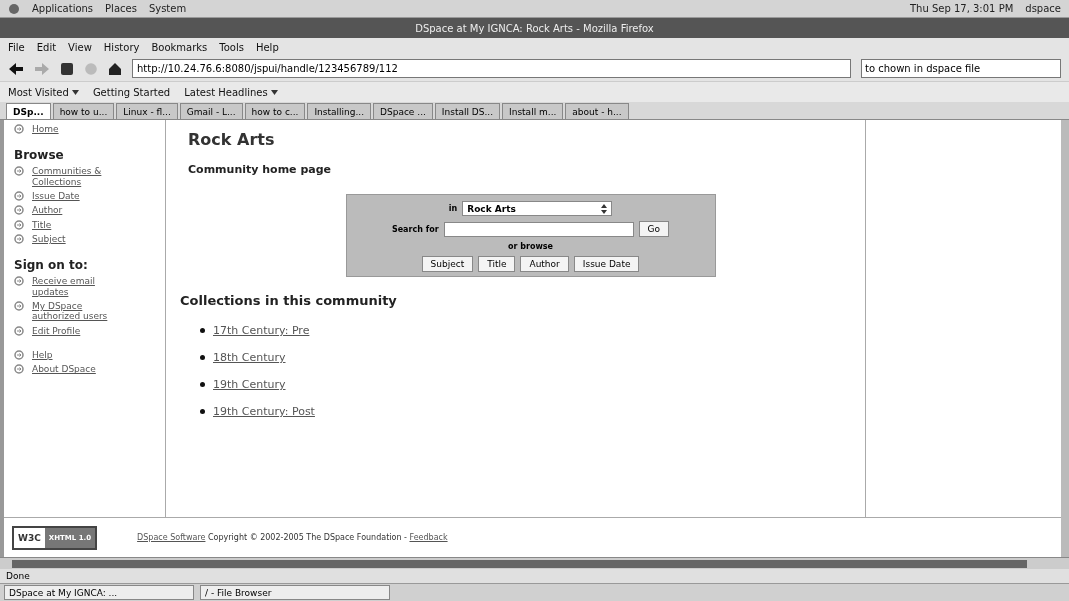 The height and width of the screenshot is (601, 1069). Describe the element at coordinates (415, 229) in the screenshot. I see `search-label: Search for` at that location.